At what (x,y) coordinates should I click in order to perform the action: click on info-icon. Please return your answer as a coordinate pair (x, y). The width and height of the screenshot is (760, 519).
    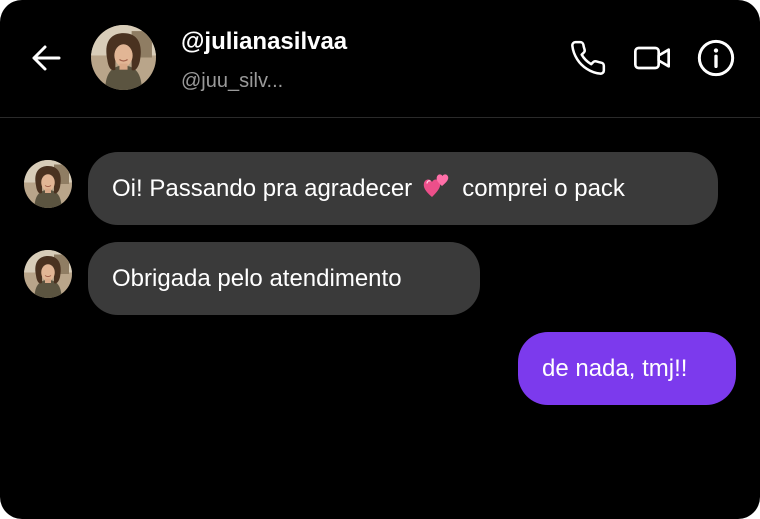
    Looking at the image, I should click on (716, 58).